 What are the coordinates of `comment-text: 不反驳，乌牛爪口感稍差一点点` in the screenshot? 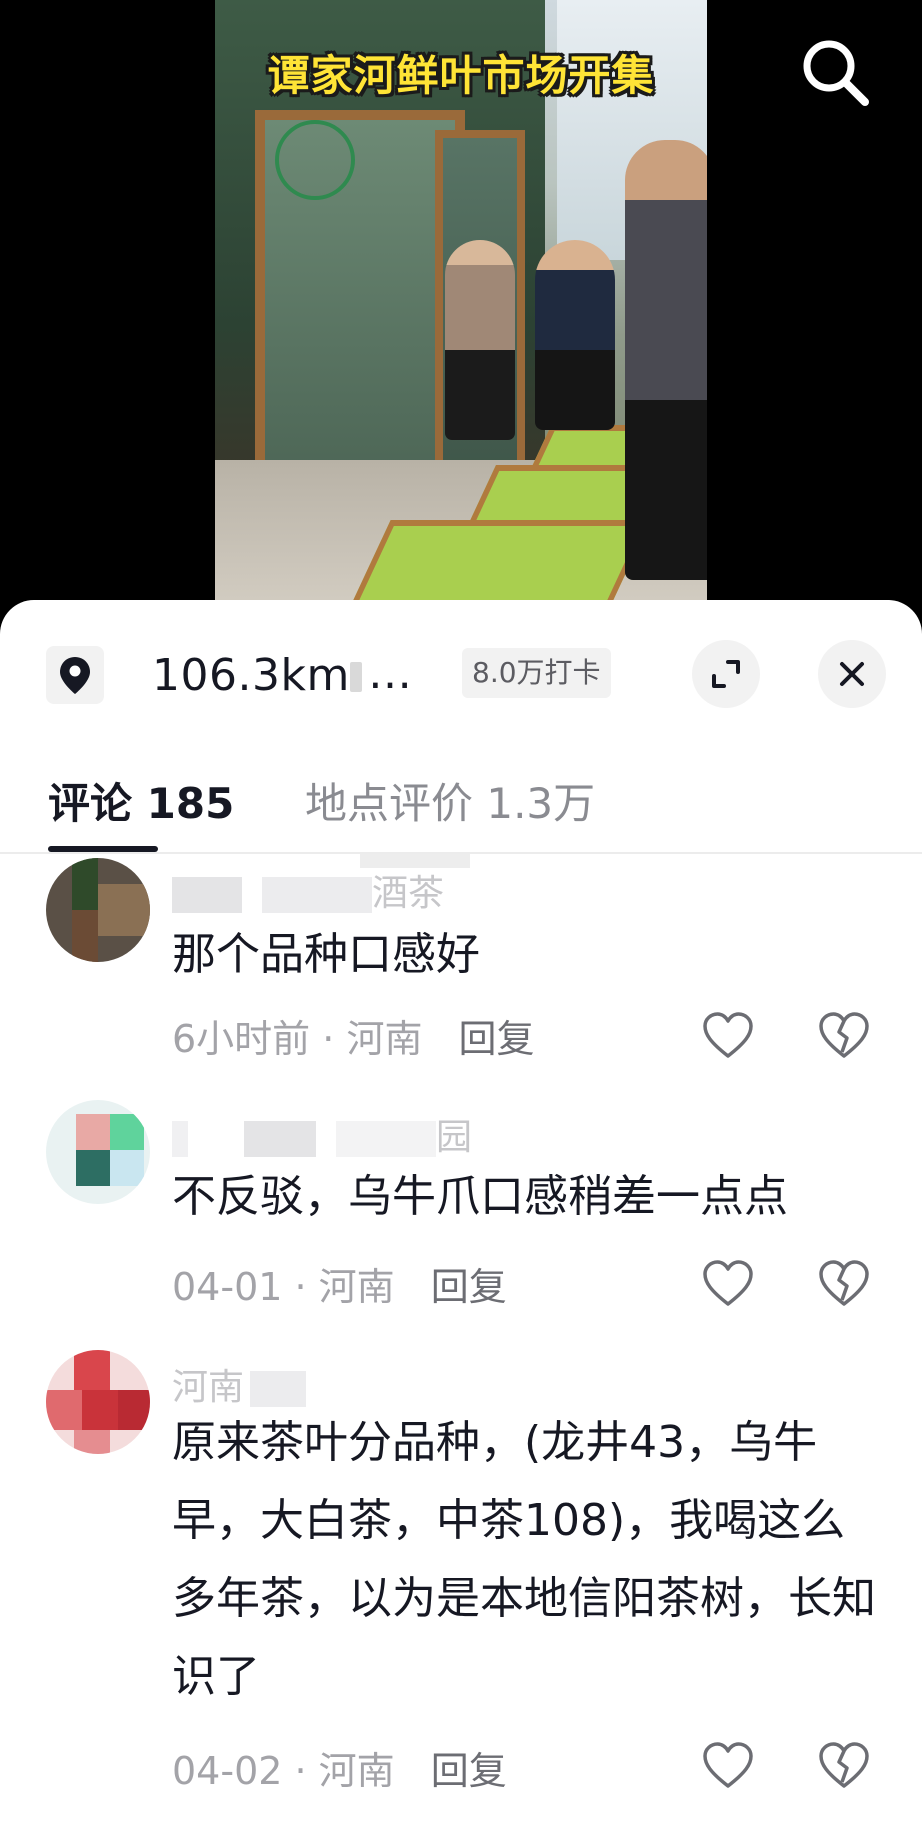 It's located at (480, 1196).